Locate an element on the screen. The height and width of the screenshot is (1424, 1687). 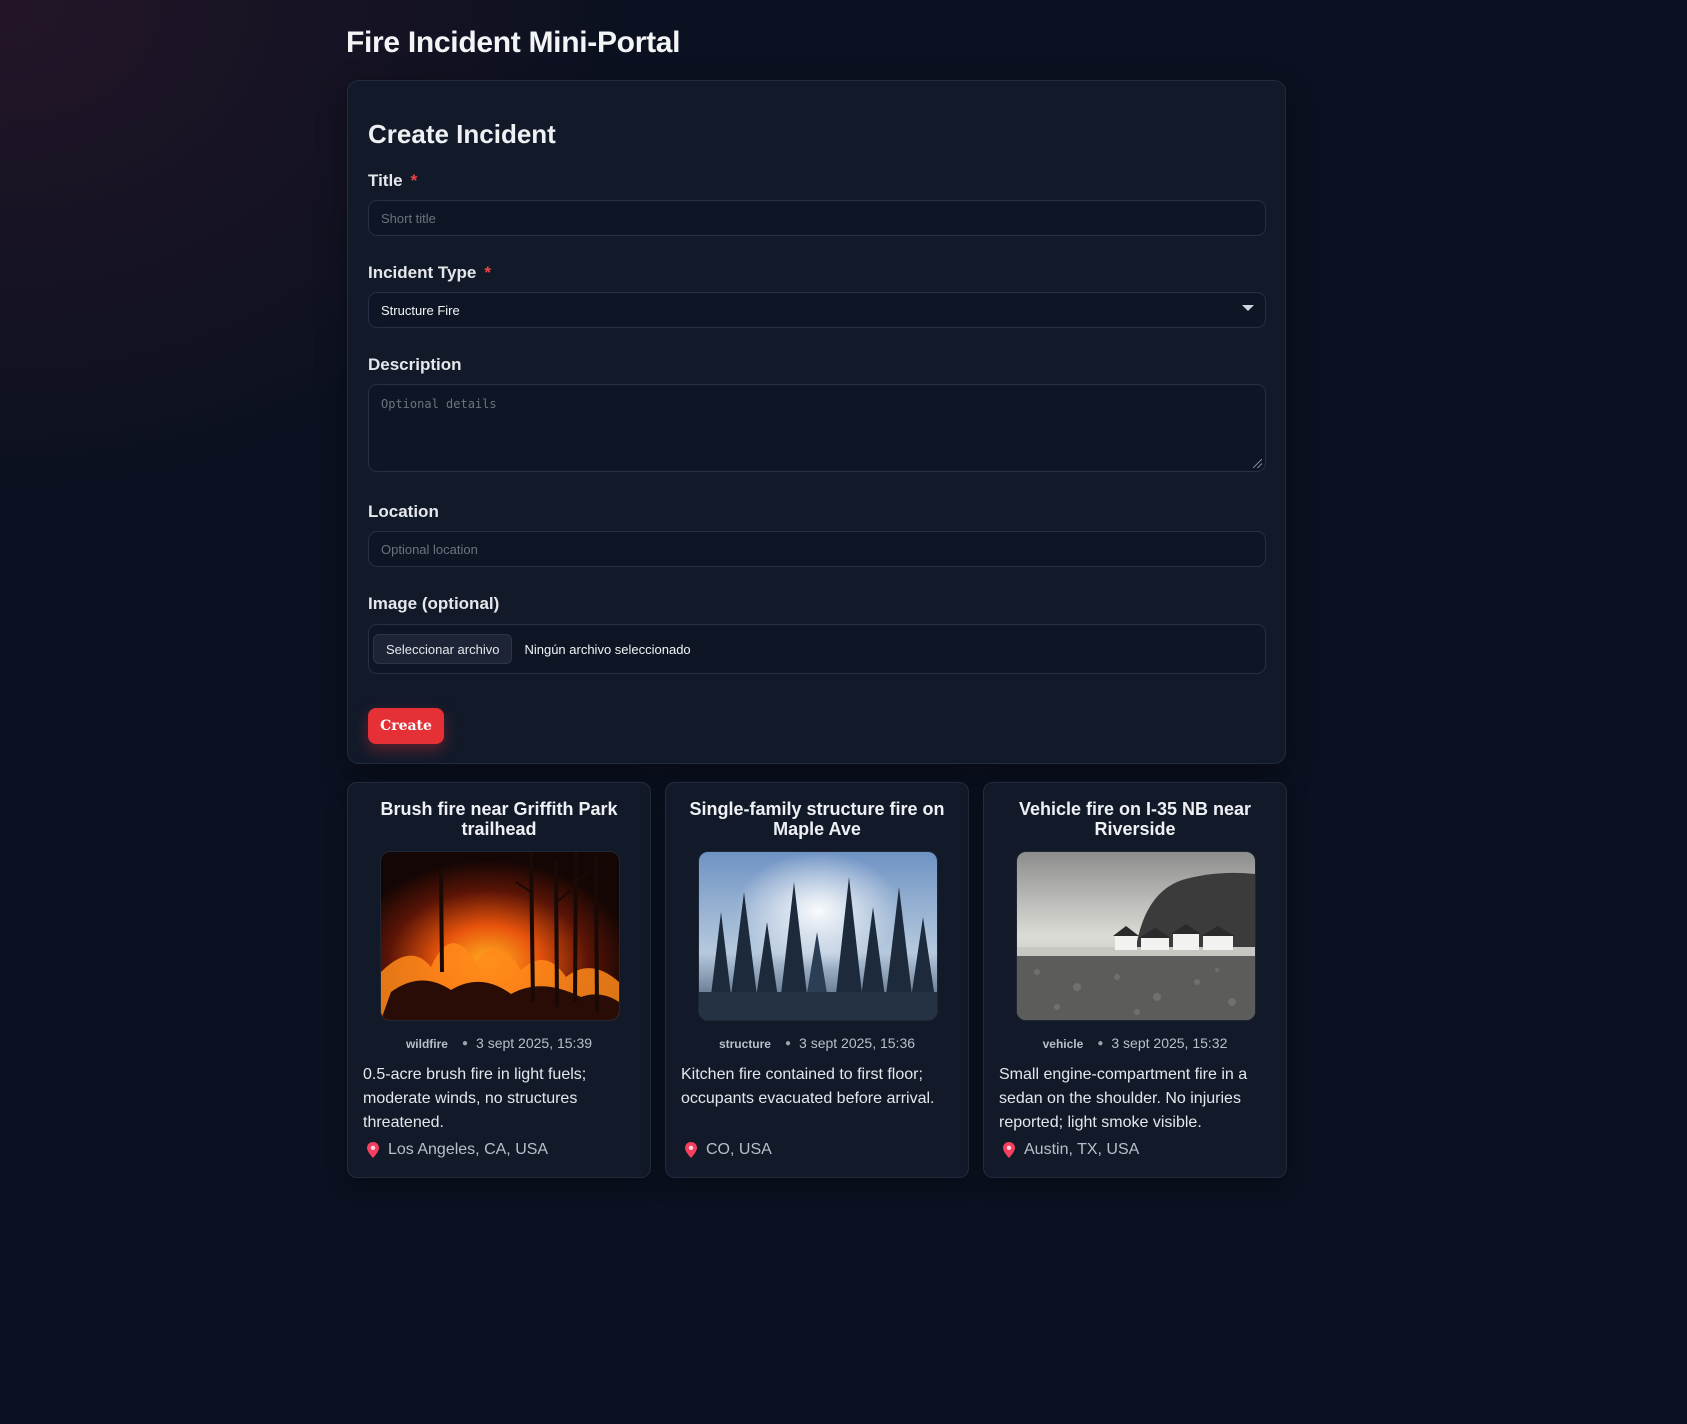
incident-timestamp: 3 sept 2025, 15:32 is located at coordinates (1169, 1043).